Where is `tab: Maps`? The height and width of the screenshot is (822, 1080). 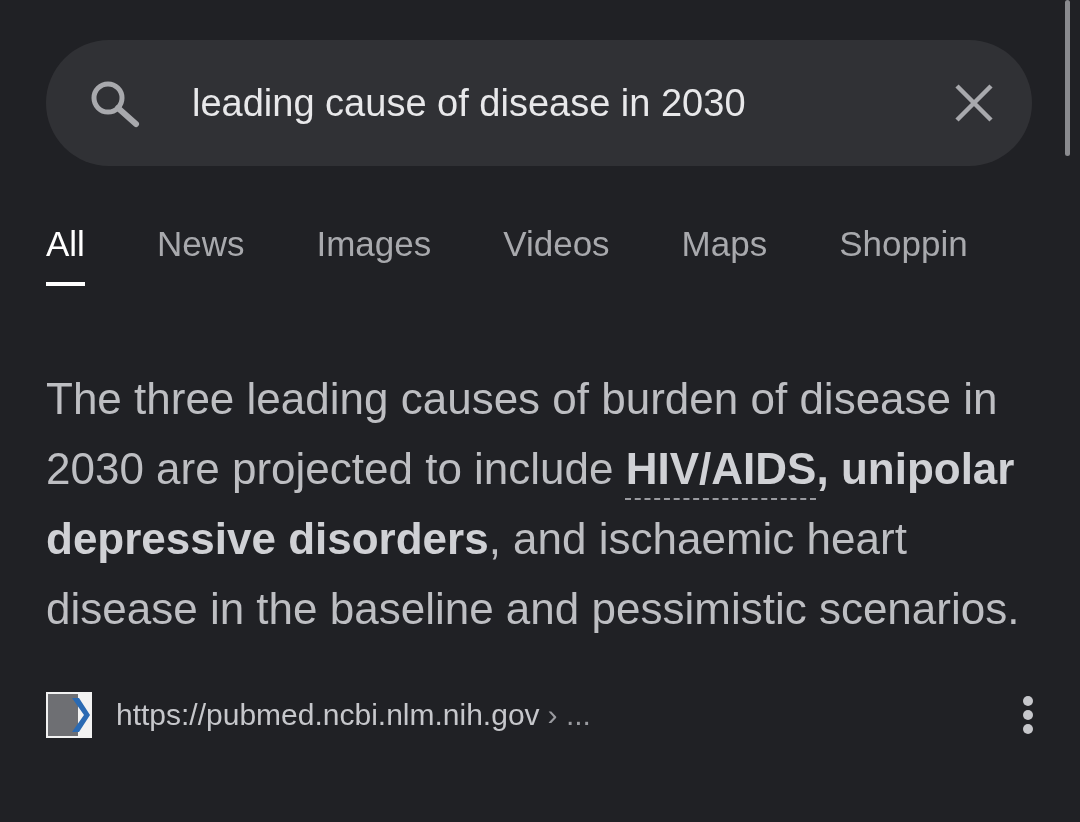 tab: Maps is located at coordinates (724, 251).